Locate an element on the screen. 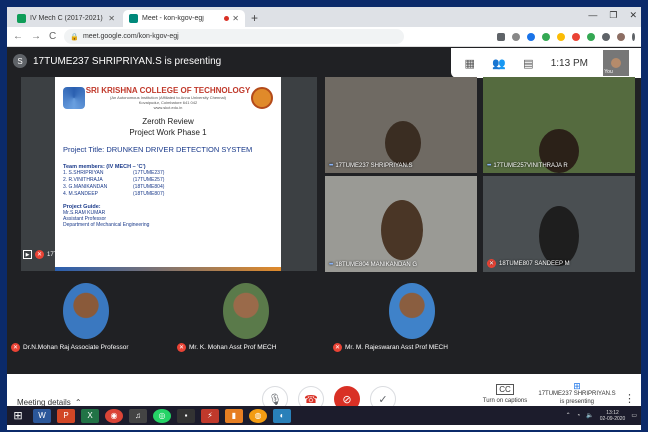 The width and height of the screenshot is (648, 432). participant-tile: ✕ Dr.N.Mohan Raj Associate Professor is located at coordinates (87, 323).